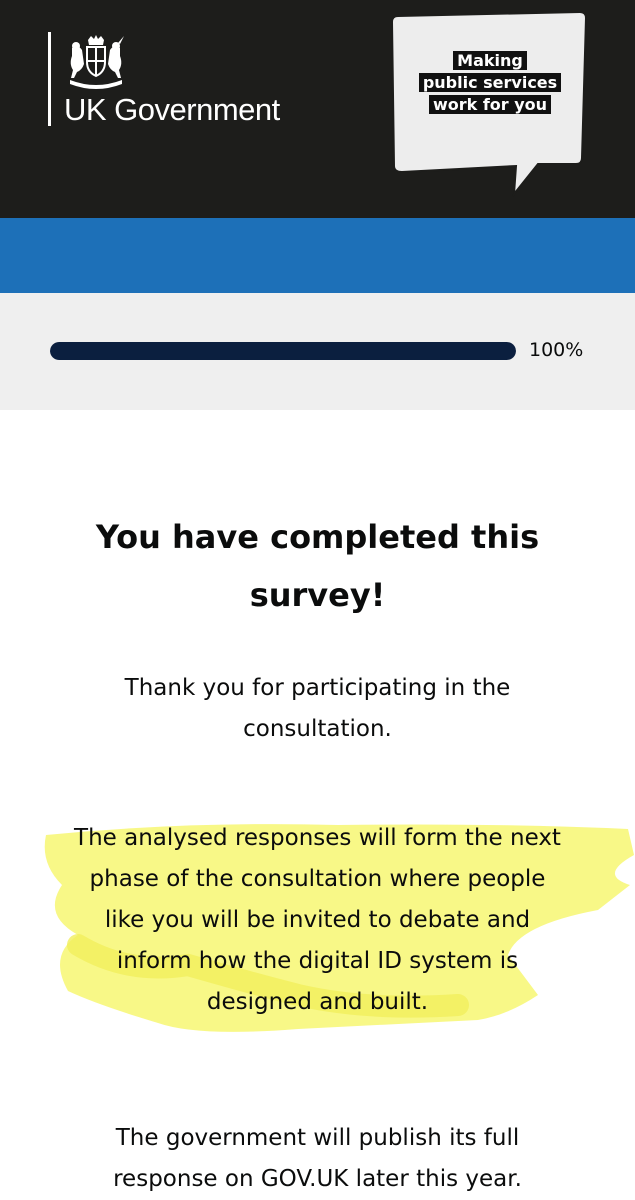 The height and width of the screenshot is (1200, 635). Describe the element at coordinates (317, 255) in the screenshot. I see `header-blue-band` at that location.